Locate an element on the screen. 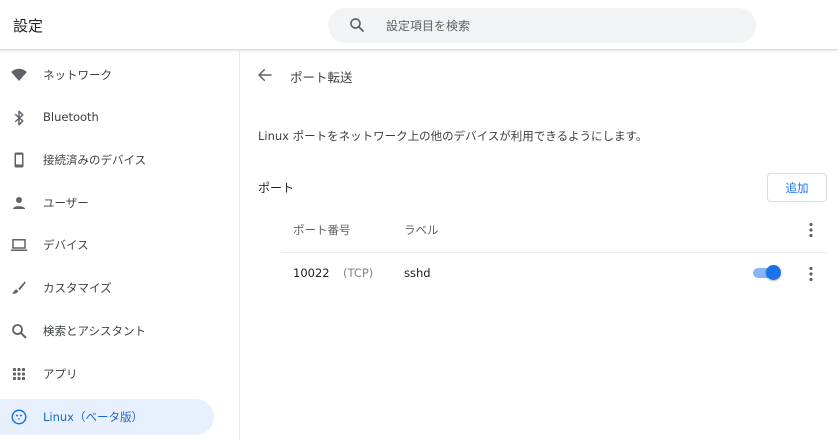 The height and width of the screenshot is (440, 838). sidebar-item-label: デバイス is located at coordinates (66, 245).